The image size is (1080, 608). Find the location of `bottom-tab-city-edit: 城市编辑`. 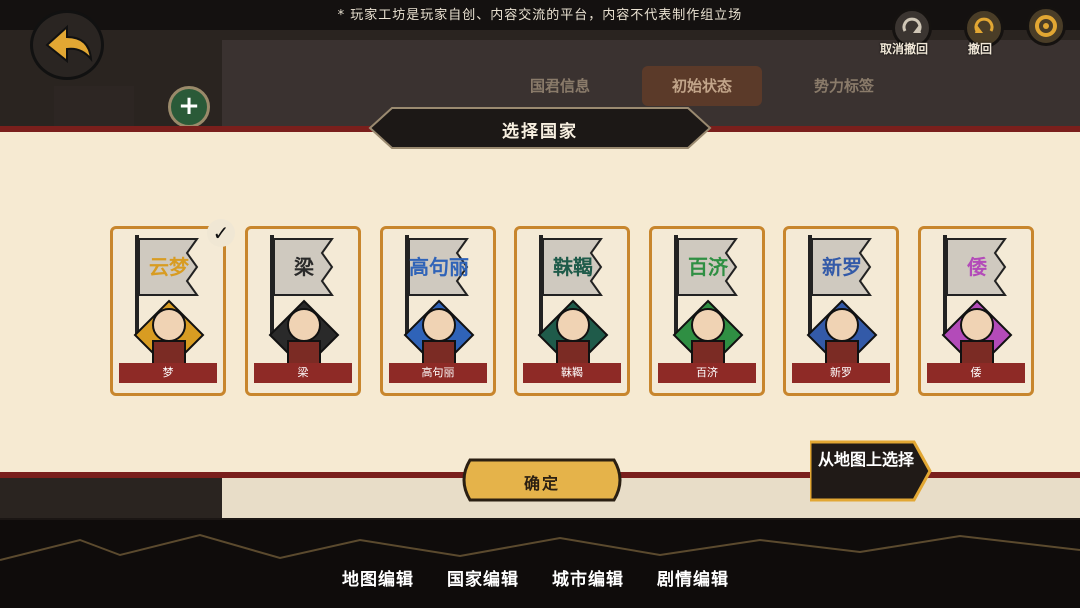

bottom-tab-city-edit: 城市编辑 is located at coordinates (588, 577).